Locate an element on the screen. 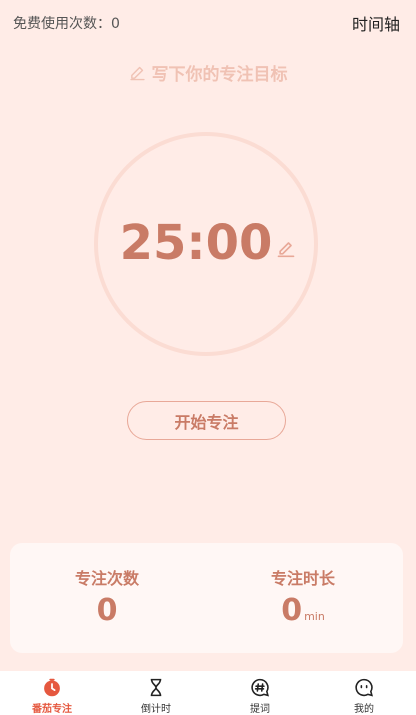 The height and width of the screenshot is (715, 416). top-bar: 免费使用次数：0 时间轴 is located at coordinates (208, 22).